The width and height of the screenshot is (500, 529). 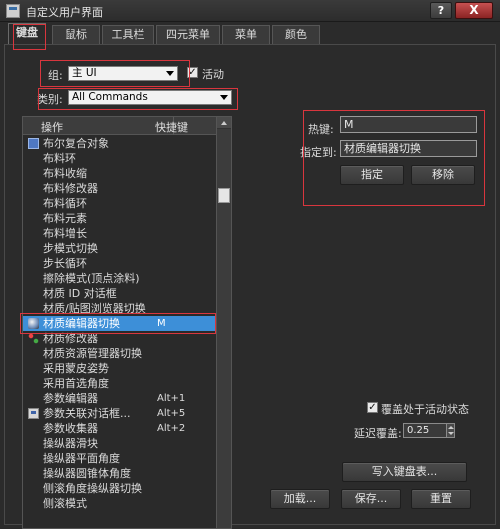 I want to click on list-item-selected: 材质编辑器切换 M, so click(x=119, y=323).